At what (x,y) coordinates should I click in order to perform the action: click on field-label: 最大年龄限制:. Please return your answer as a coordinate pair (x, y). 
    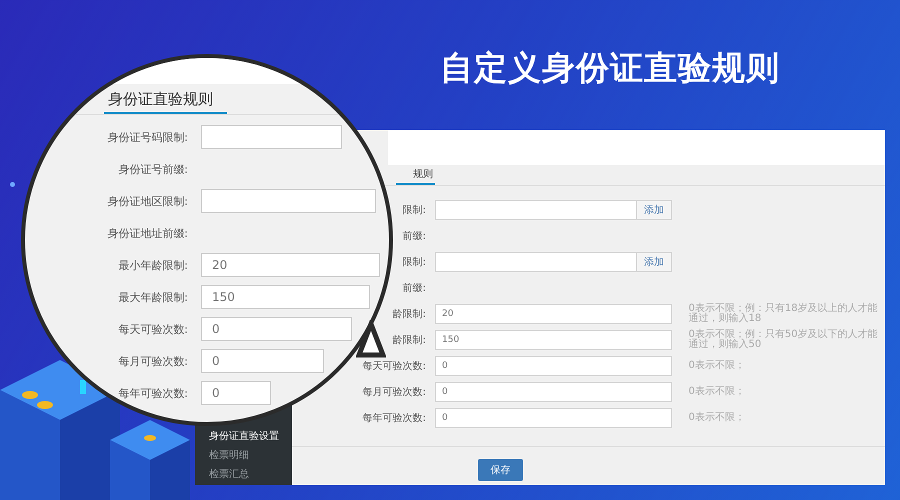
    Looking at the image, I should click on (153, 297).